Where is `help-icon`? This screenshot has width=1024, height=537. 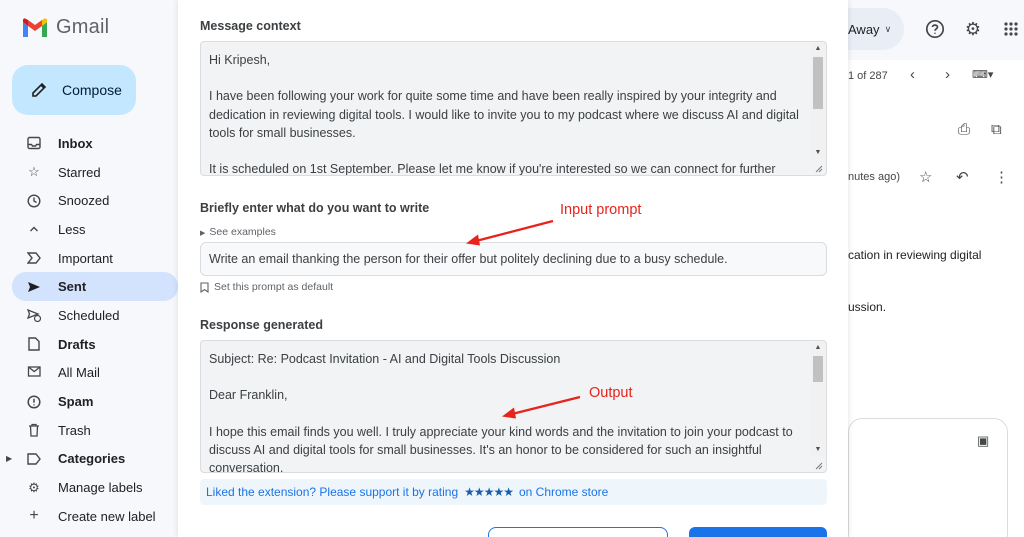 help-icon is located at coordinates (935, 29).